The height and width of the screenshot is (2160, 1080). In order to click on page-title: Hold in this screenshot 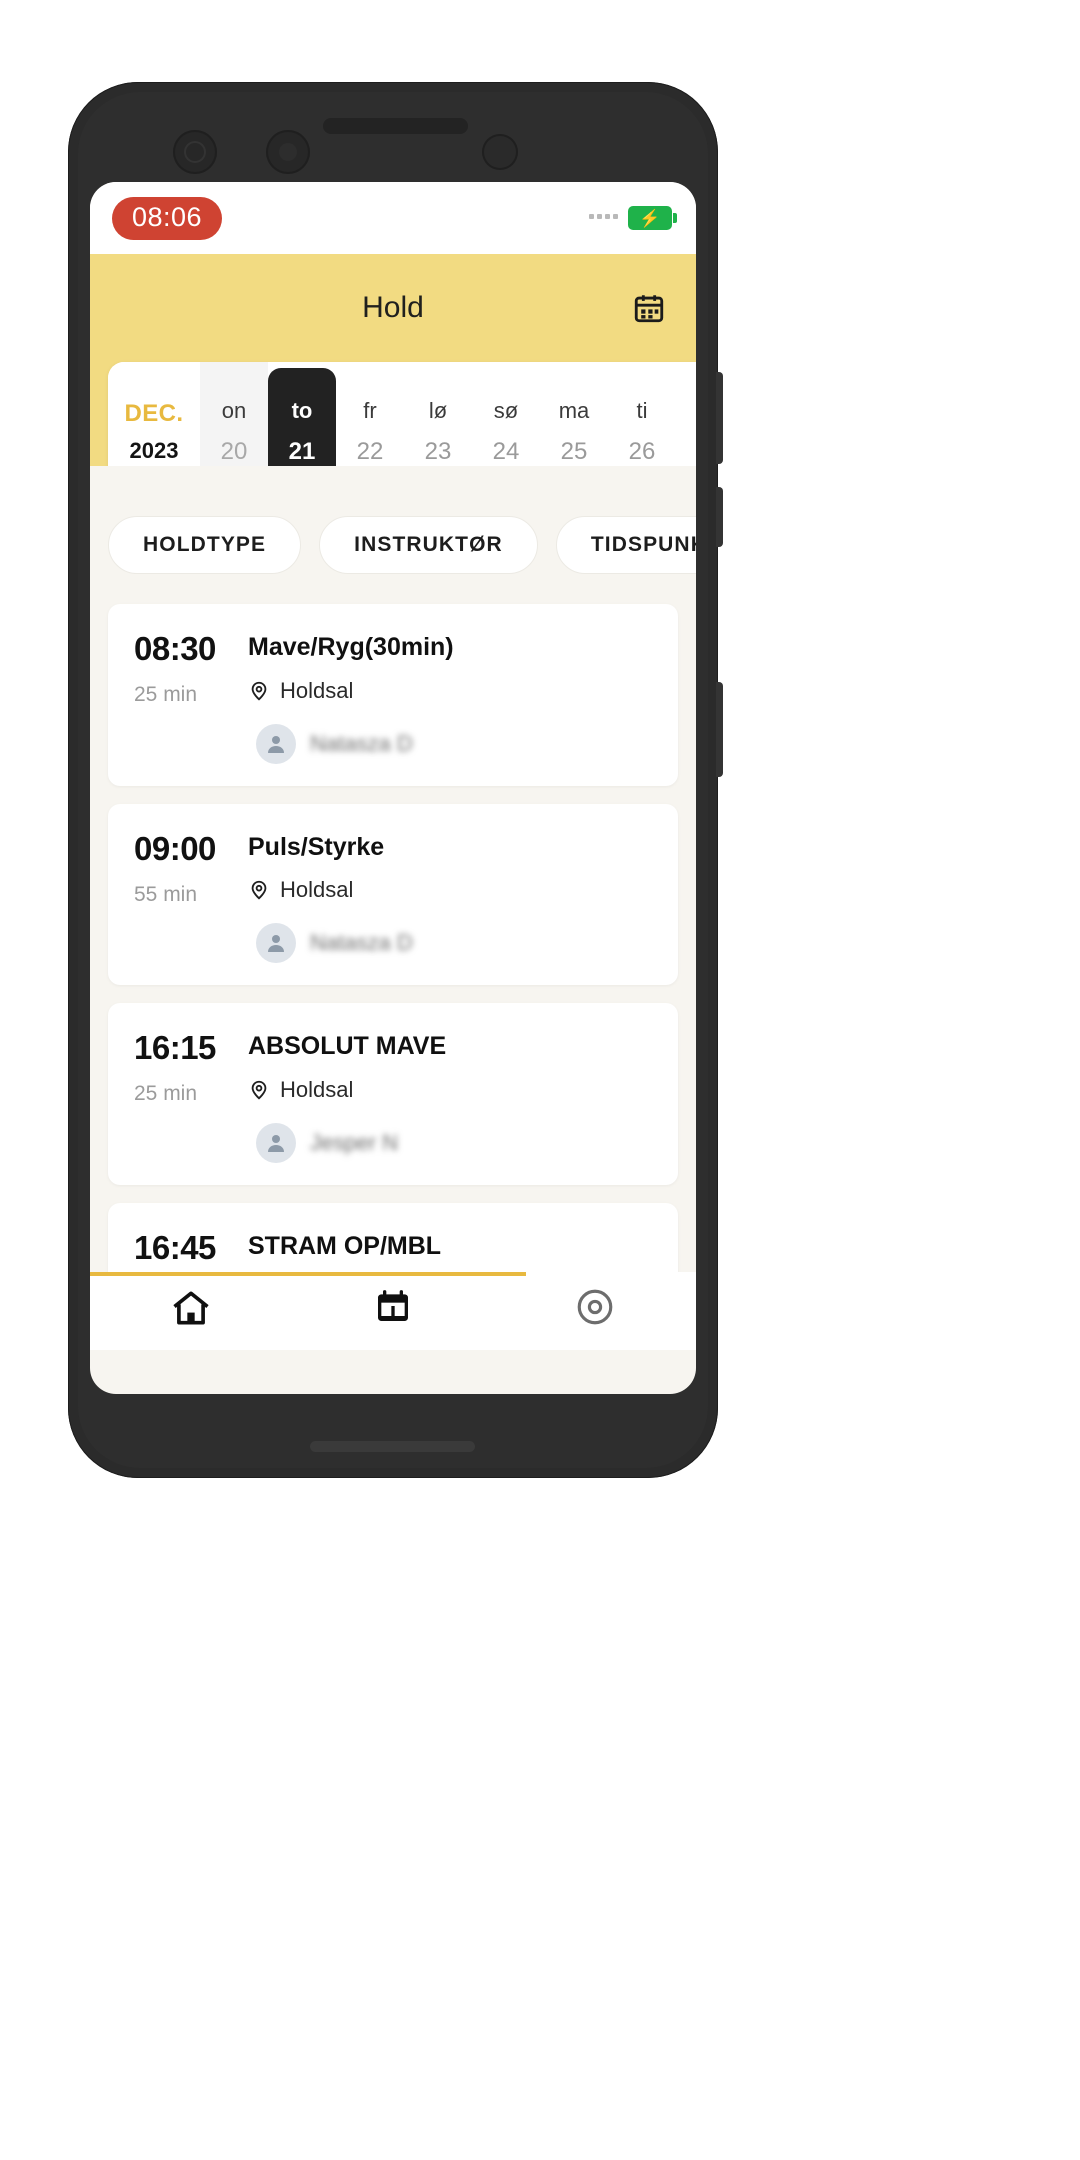, I will do `click(393, 307)`.